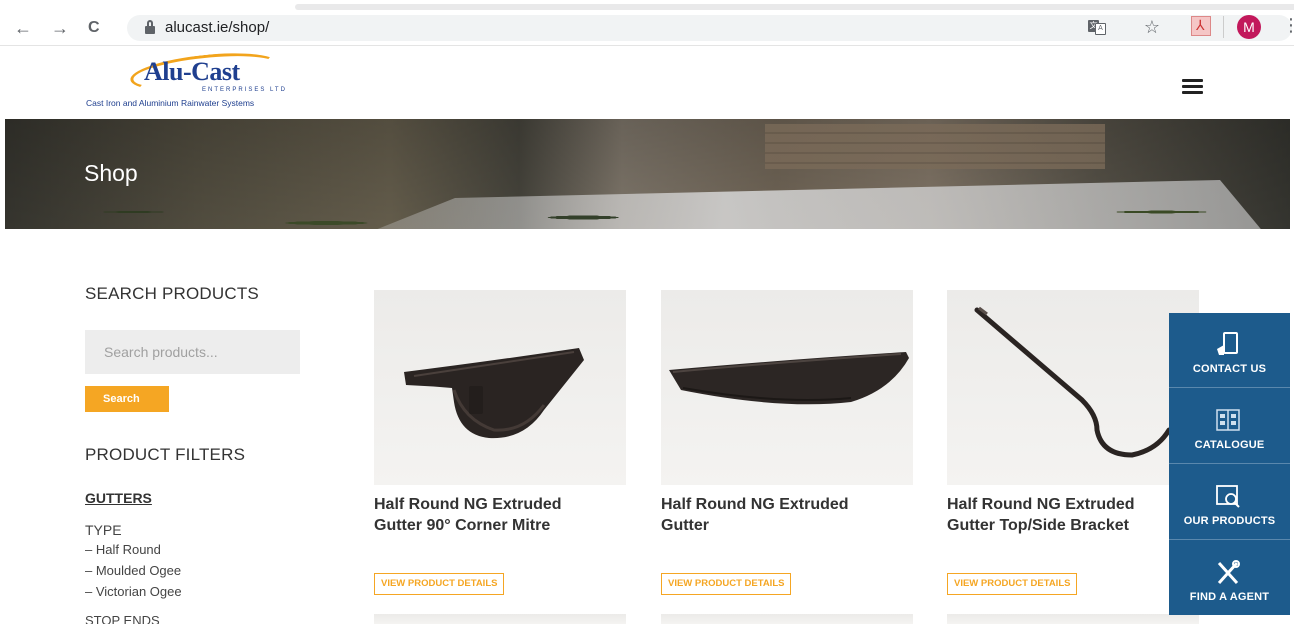  What do you see at coordinates (500, 525) in the screenshot?
I see `product-title-line2: Gutter 90° Corner Mitre` at bounding box center [500, 525].